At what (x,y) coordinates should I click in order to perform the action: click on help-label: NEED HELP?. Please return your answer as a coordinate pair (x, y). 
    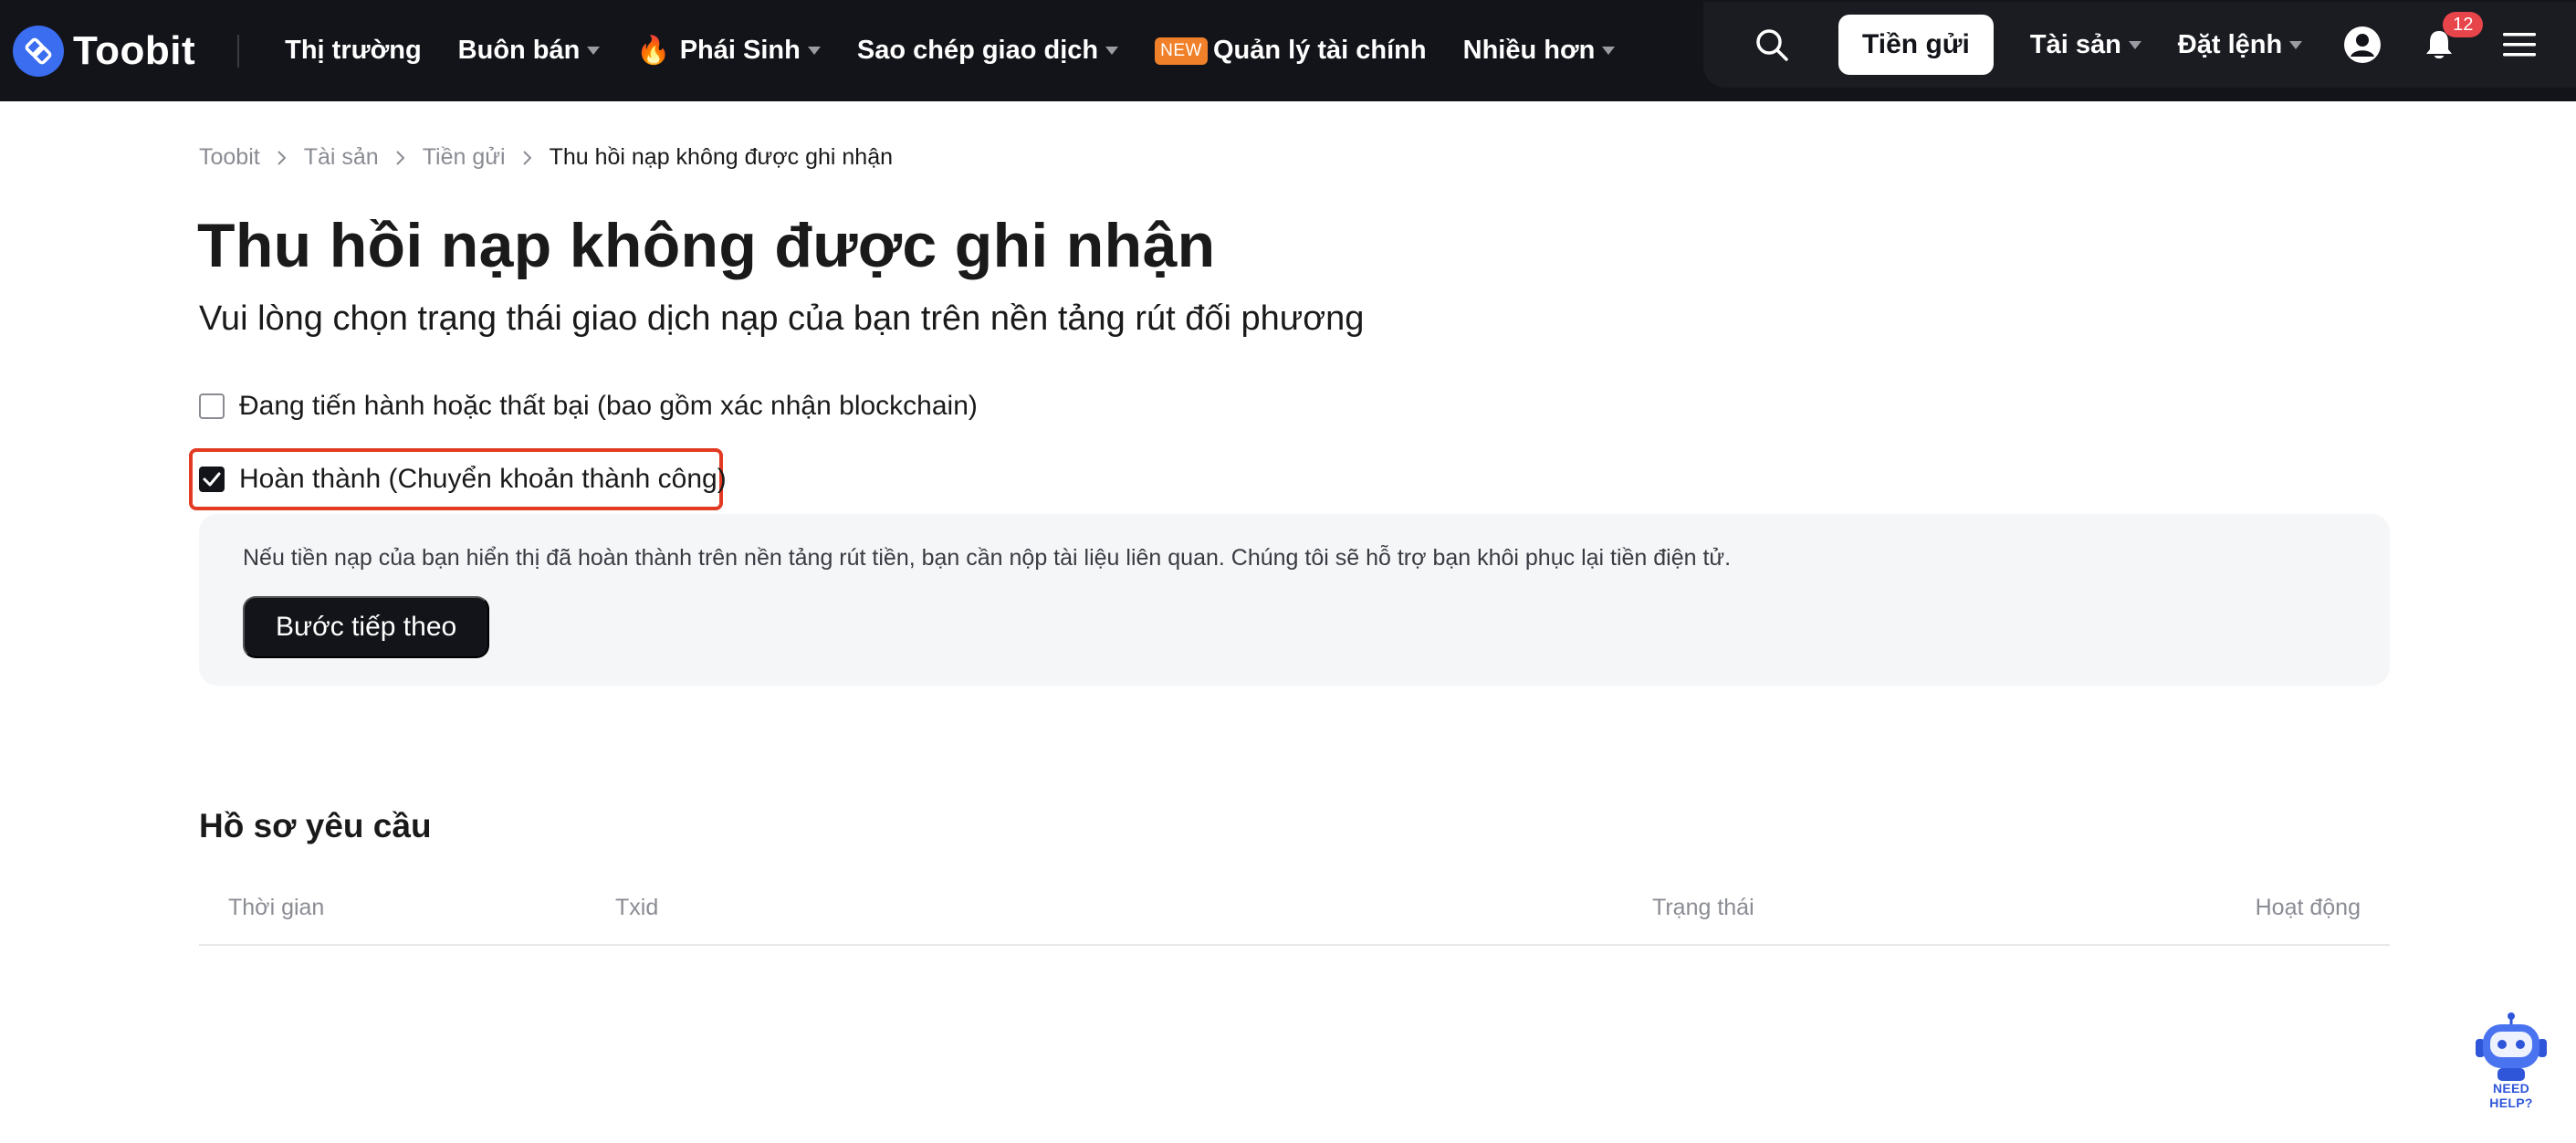
    Looking at the image, I should click on (2511, 1095).